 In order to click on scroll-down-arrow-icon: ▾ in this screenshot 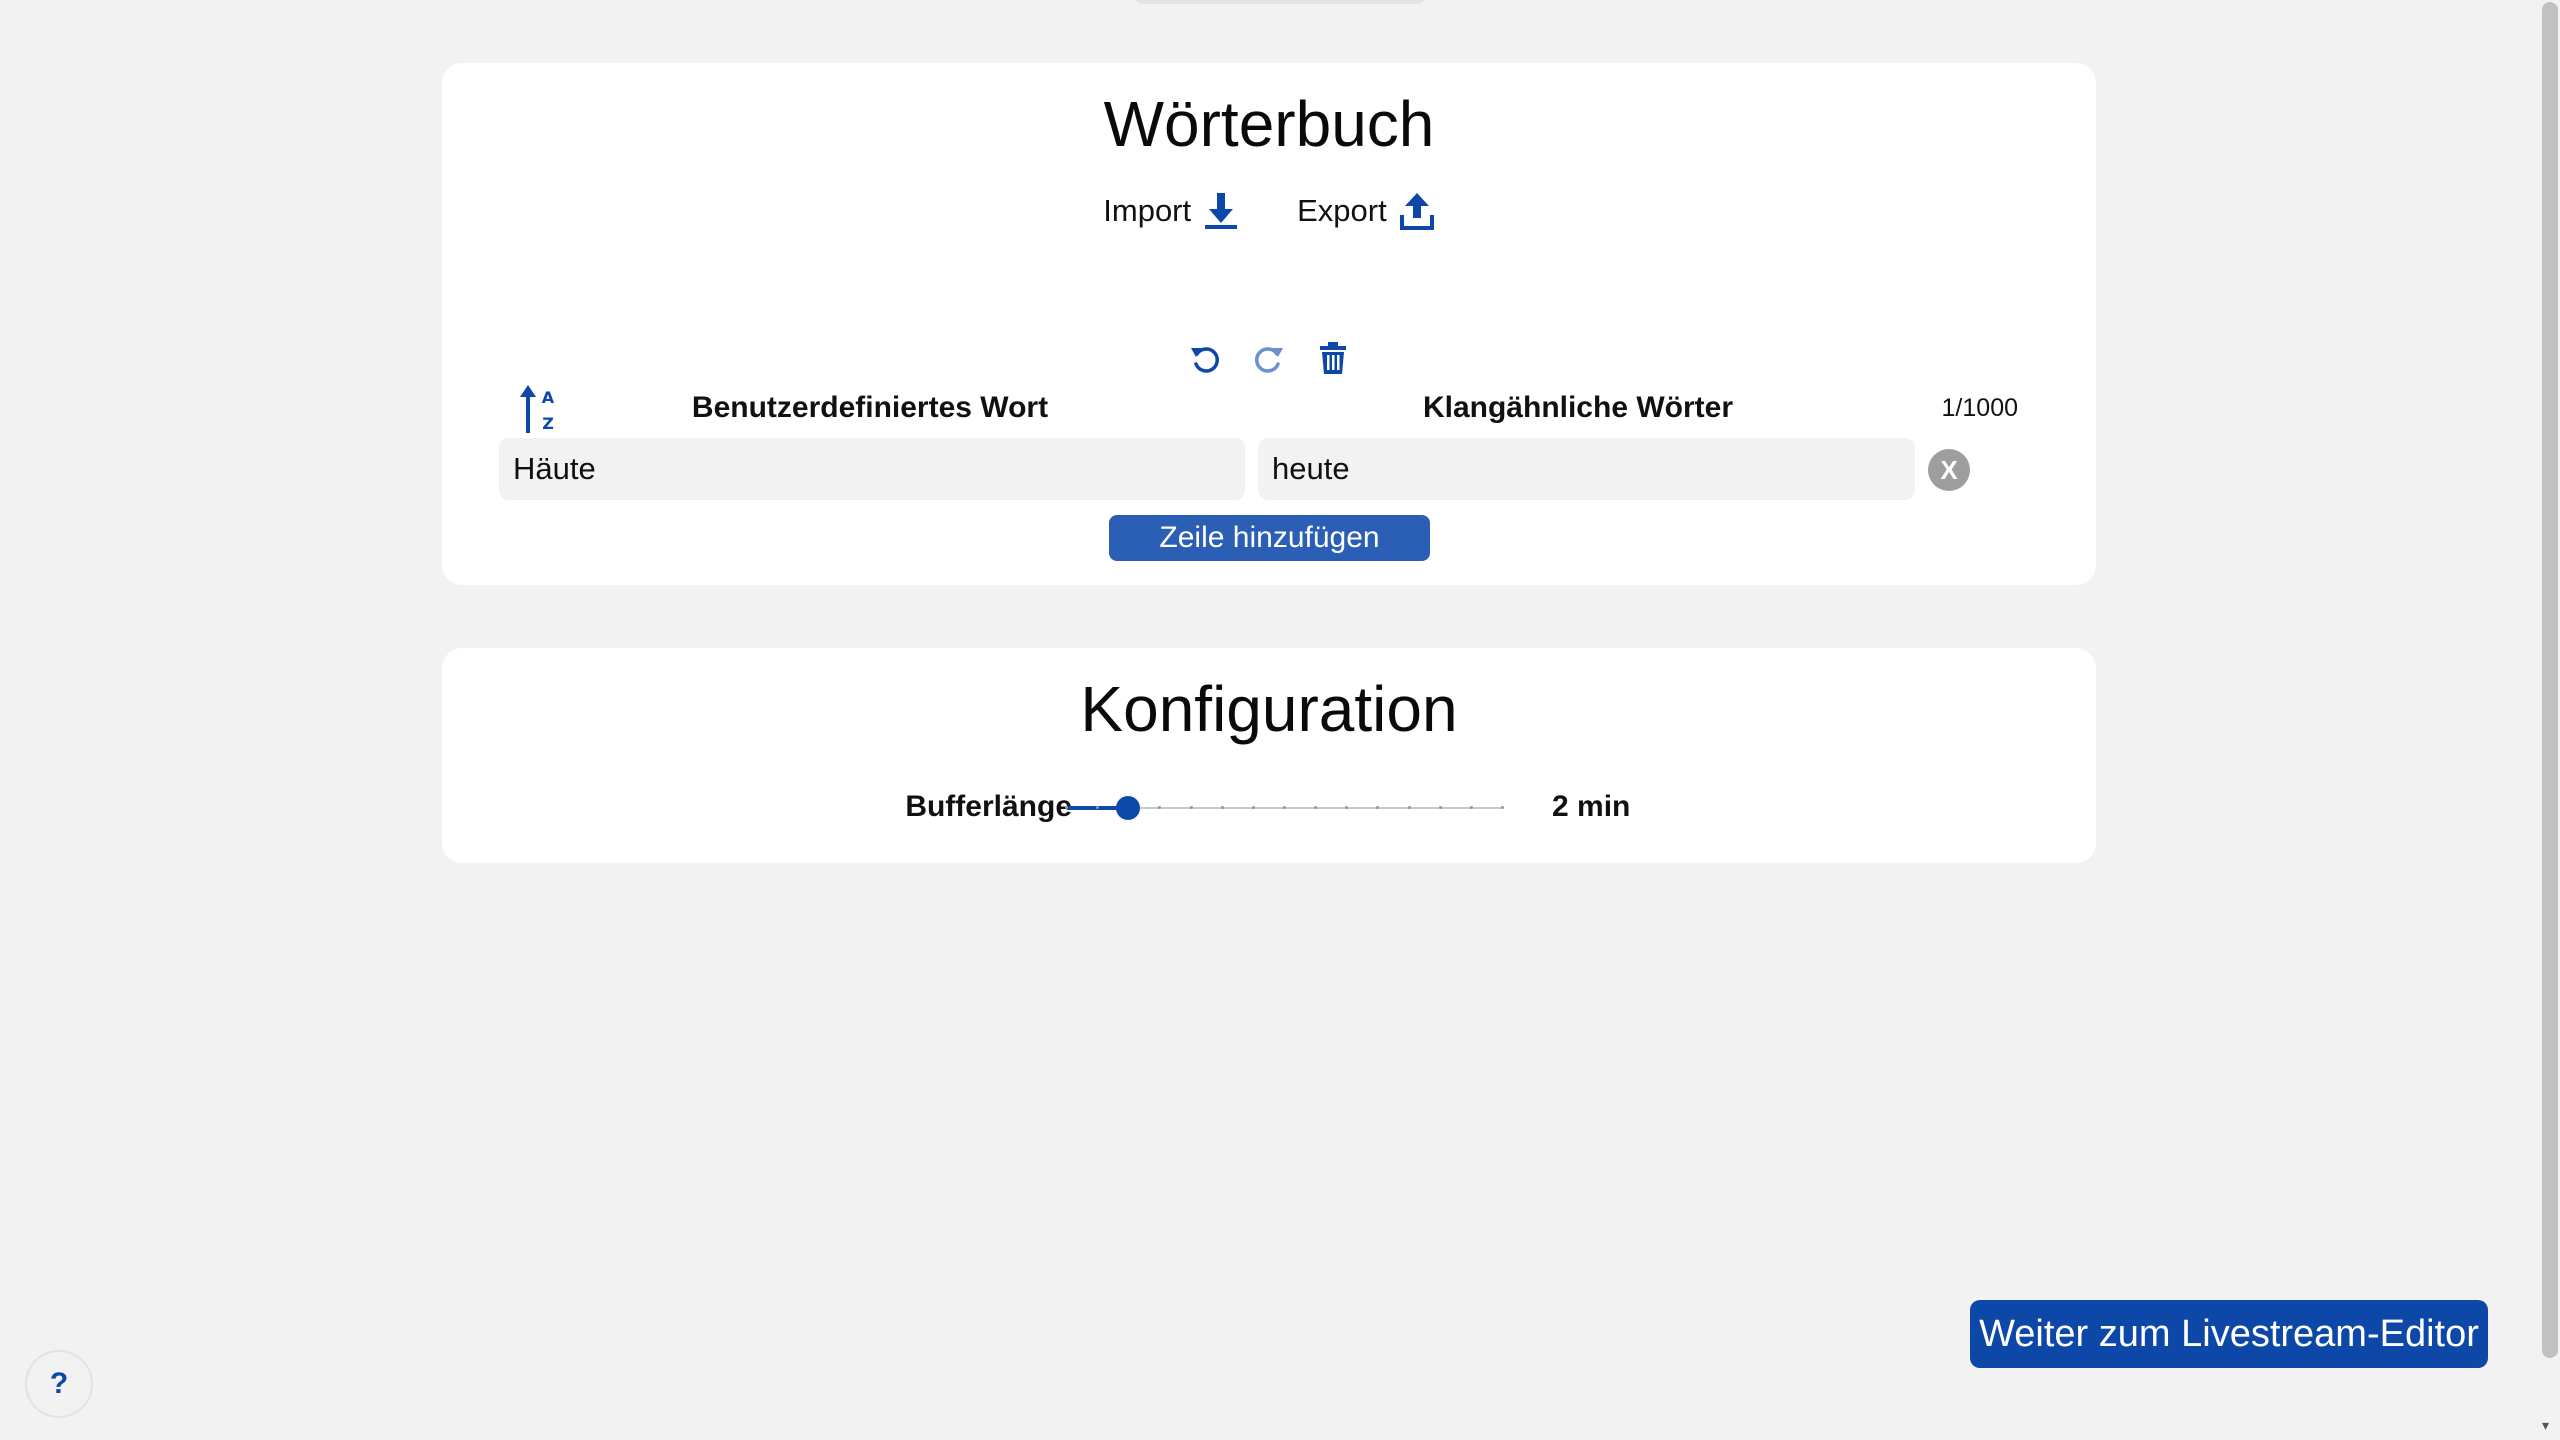, I will do `click(2545, 1425)`.